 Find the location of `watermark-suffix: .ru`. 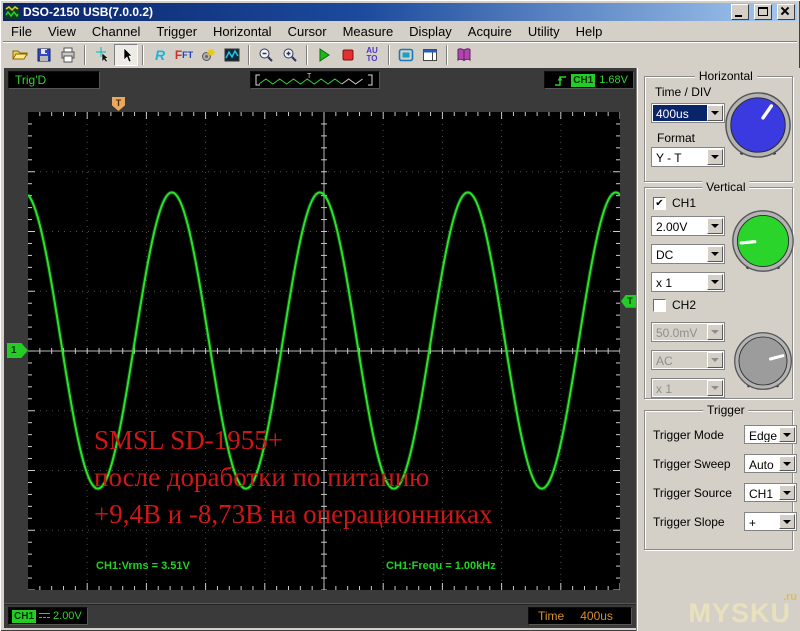

watermark-suffix: .ru is located at coordinates (789, 597).